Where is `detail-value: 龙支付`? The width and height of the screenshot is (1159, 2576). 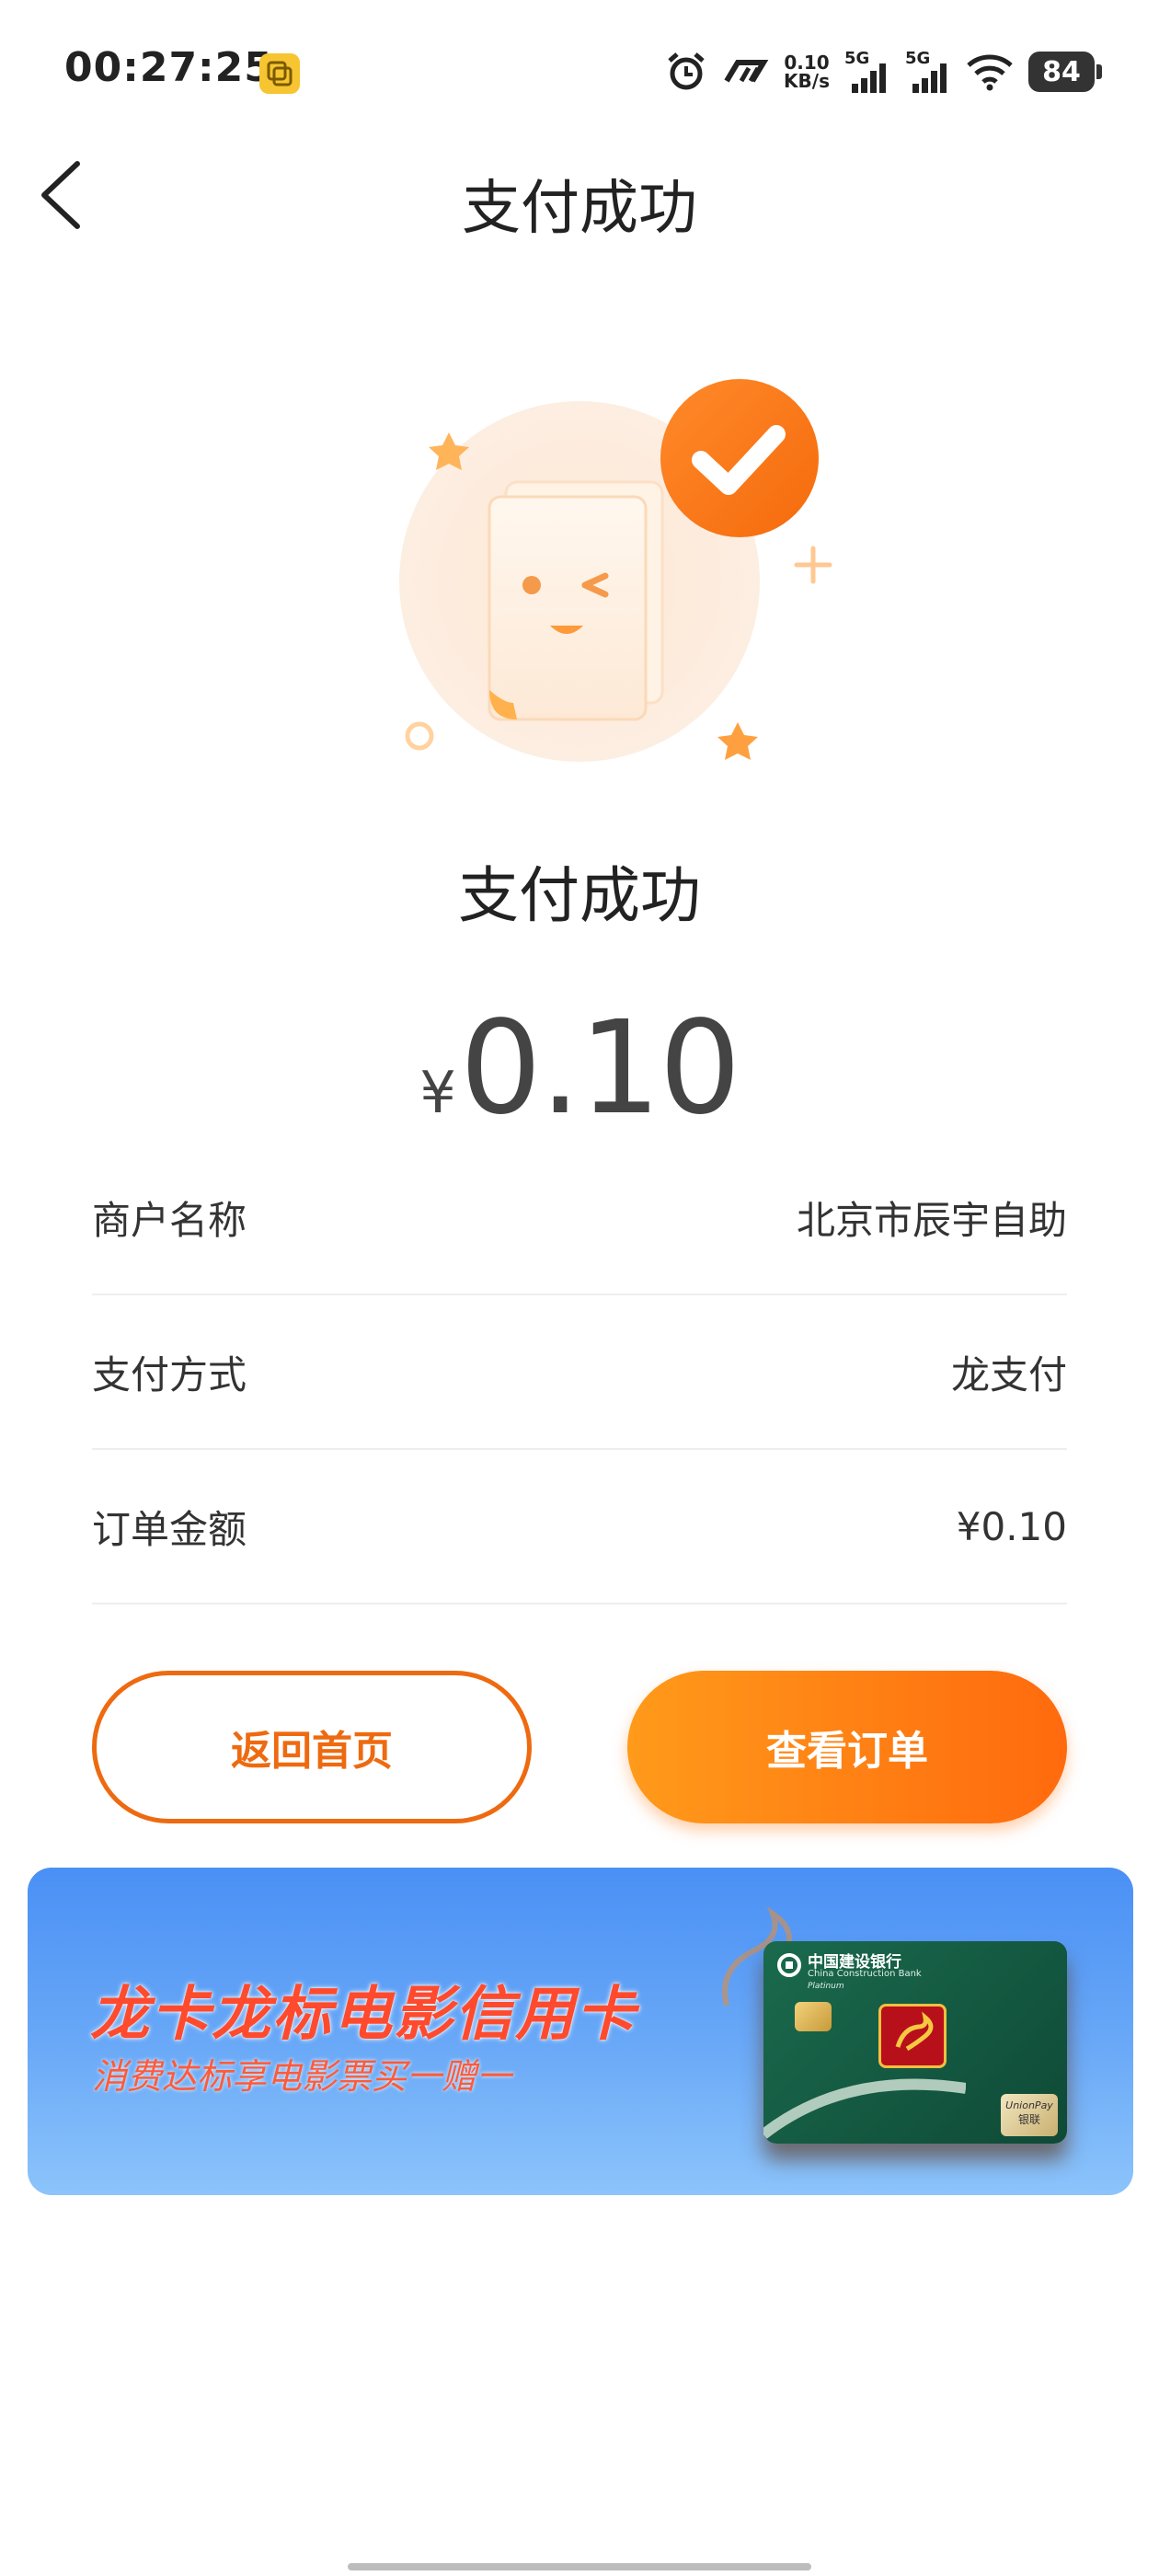 detail-value: 龙支付 is located at coordinates (1008, 1374).